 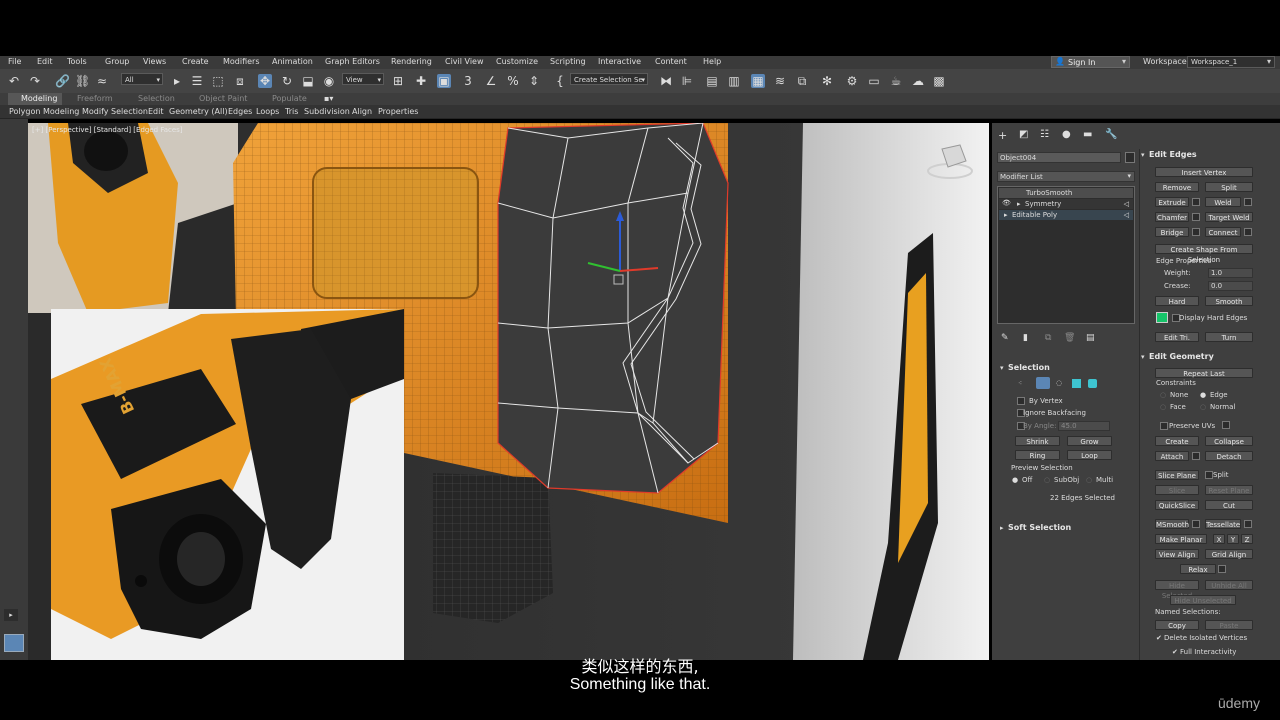 I want to click on menu-interactive: Interactive, so click(x=619, y=61).